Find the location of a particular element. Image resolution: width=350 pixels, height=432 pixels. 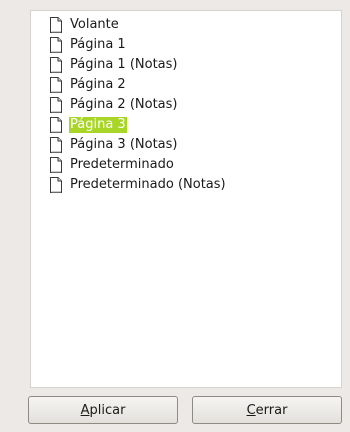

list-item: Predeterminado (Notas) is located at coordinates (195, 185).